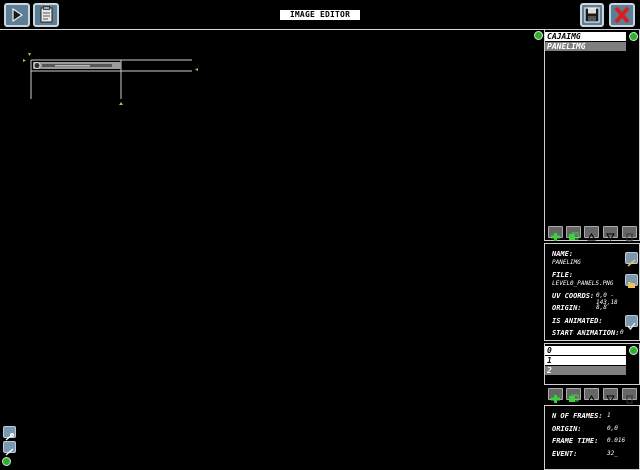  Describe the element at coordinates (29, 54) in the screenshot. I see `origin-marker-top` at that location.